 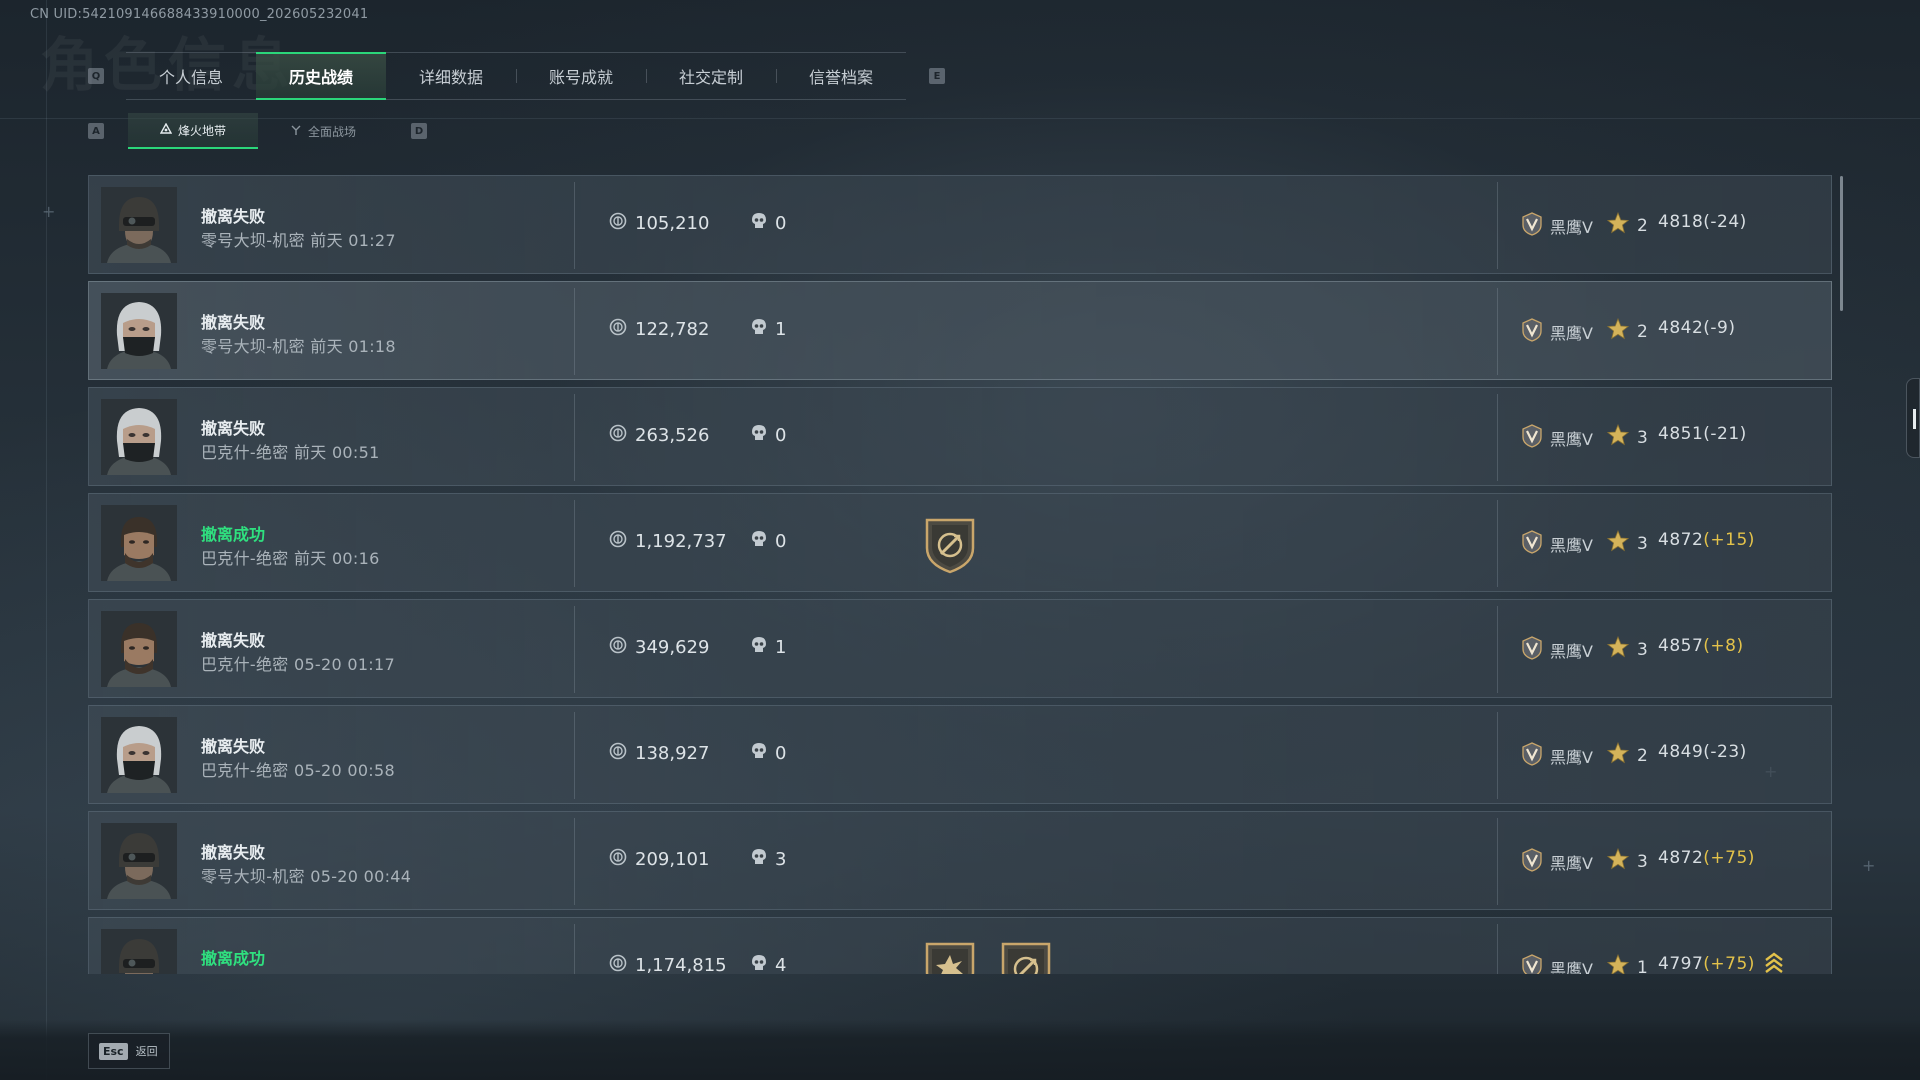 What do you see at coordinates (146, 1051) in the screenshot?
I see `back-label: 返回` at bounding box center [146, 1051].